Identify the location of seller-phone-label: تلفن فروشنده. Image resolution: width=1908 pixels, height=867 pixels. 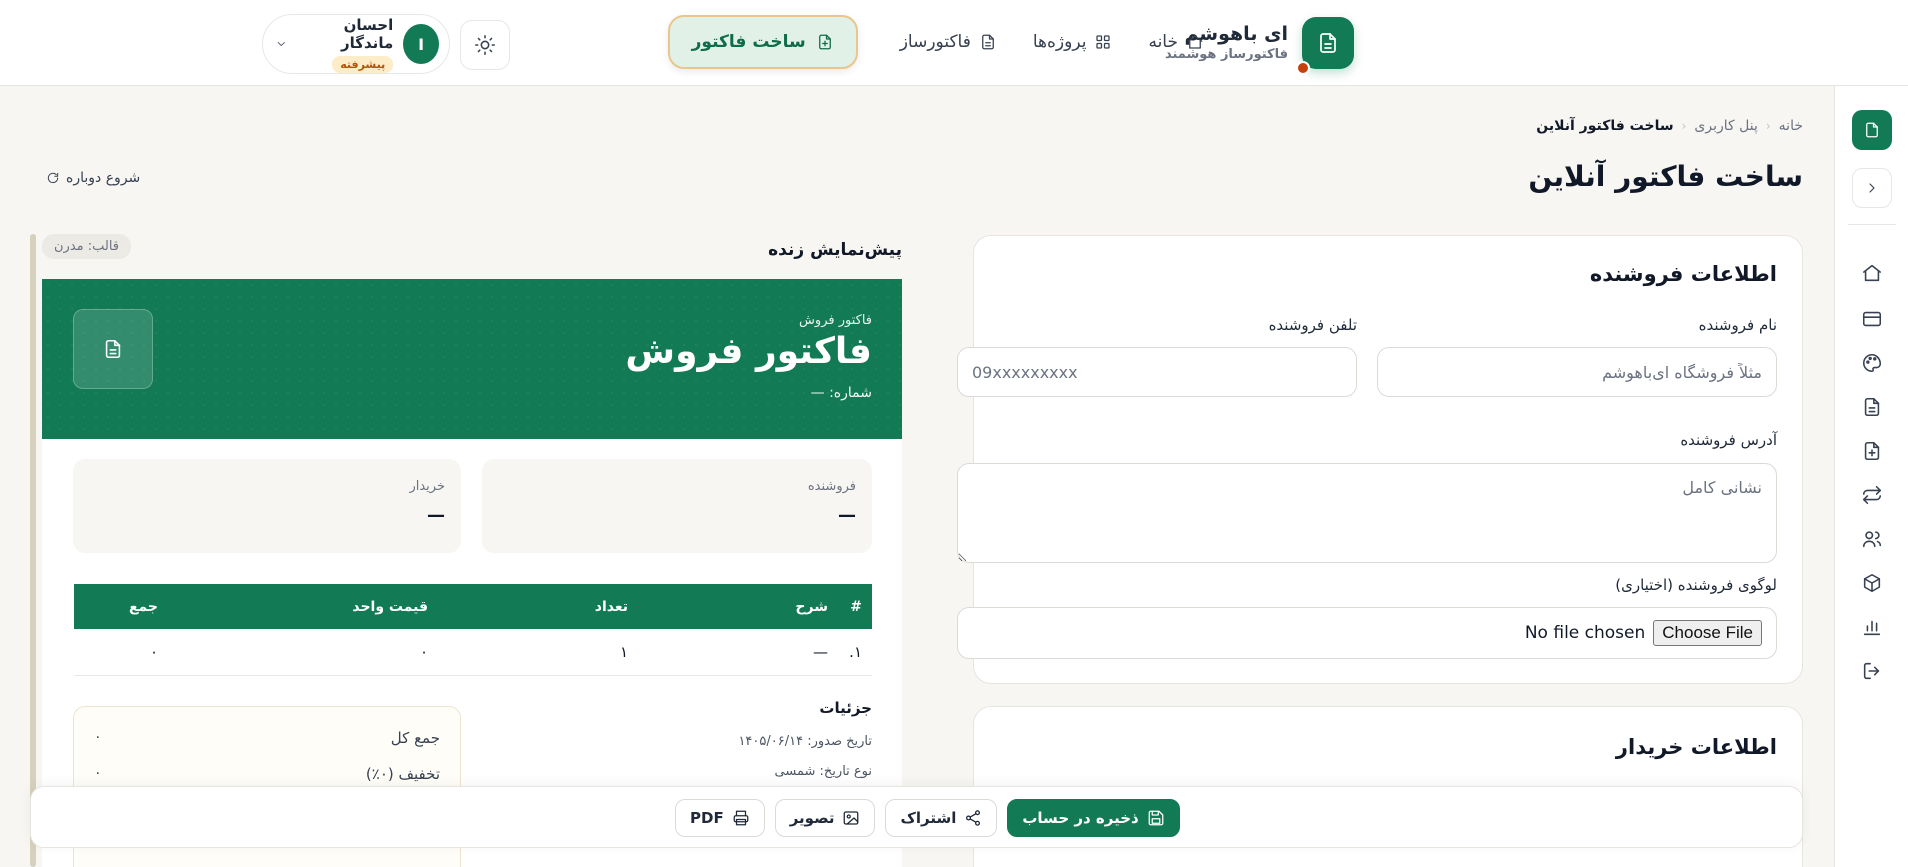
(1312, 325).